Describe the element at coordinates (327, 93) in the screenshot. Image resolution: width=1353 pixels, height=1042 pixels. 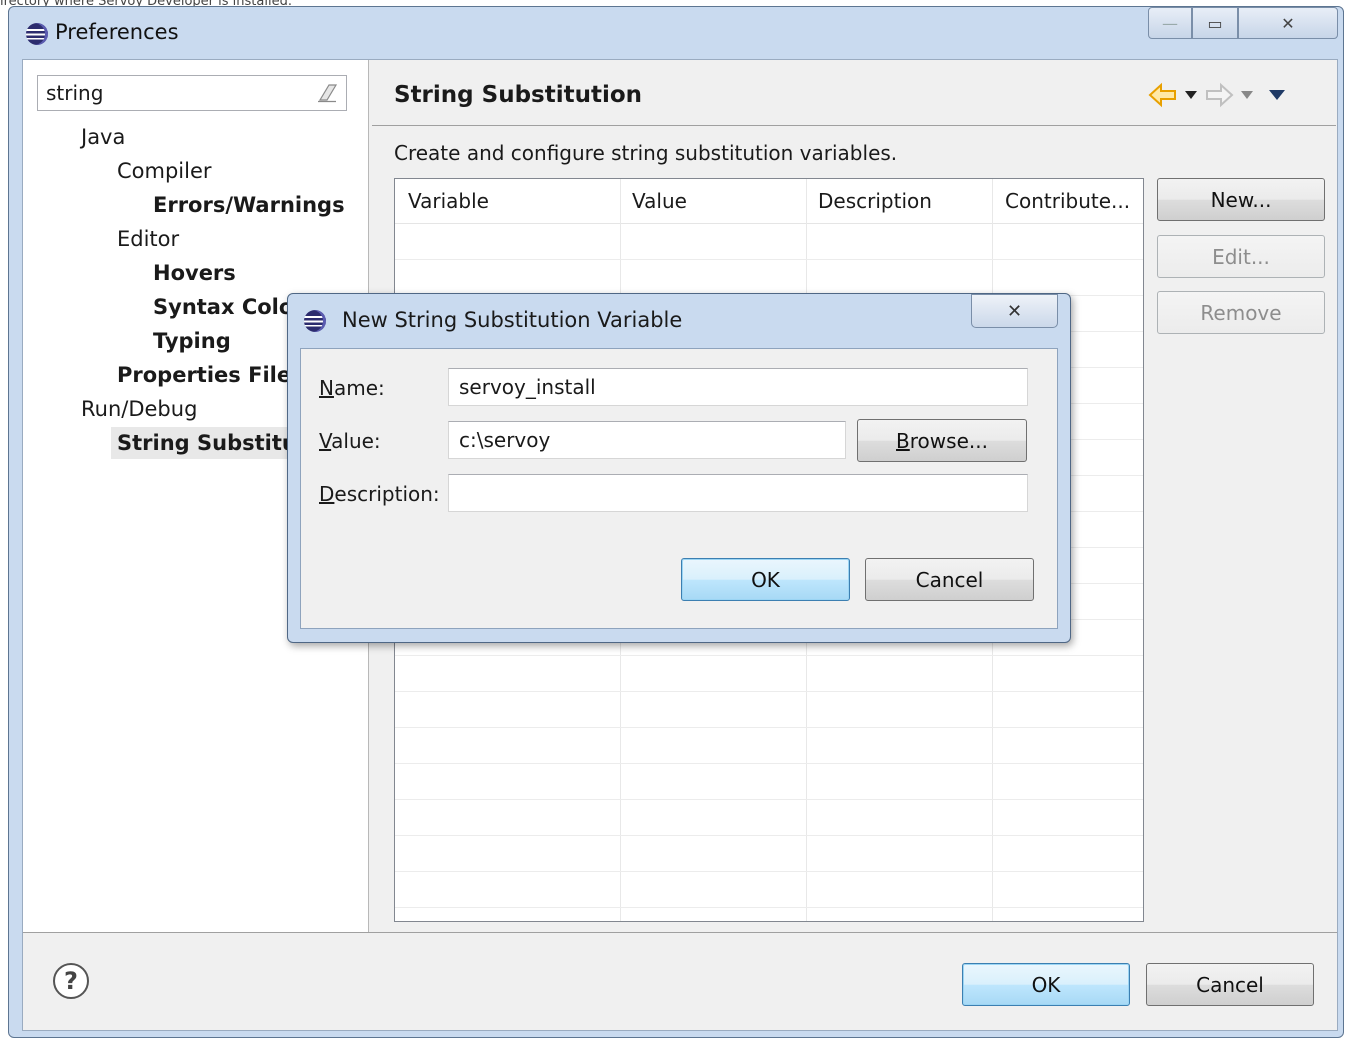
I see `clear-filter-icon` at that location.